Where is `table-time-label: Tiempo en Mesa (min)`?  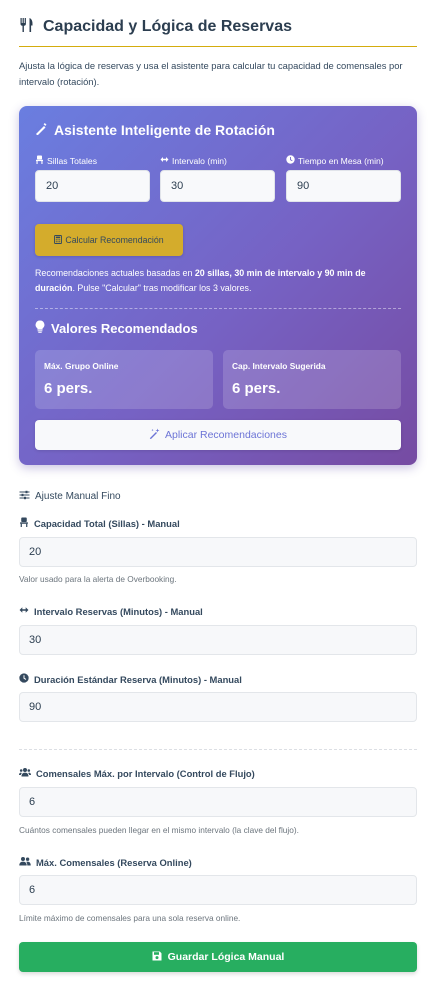
table-time-label: Tiempo en Mesa (min) is located at coordinates (335, 160).